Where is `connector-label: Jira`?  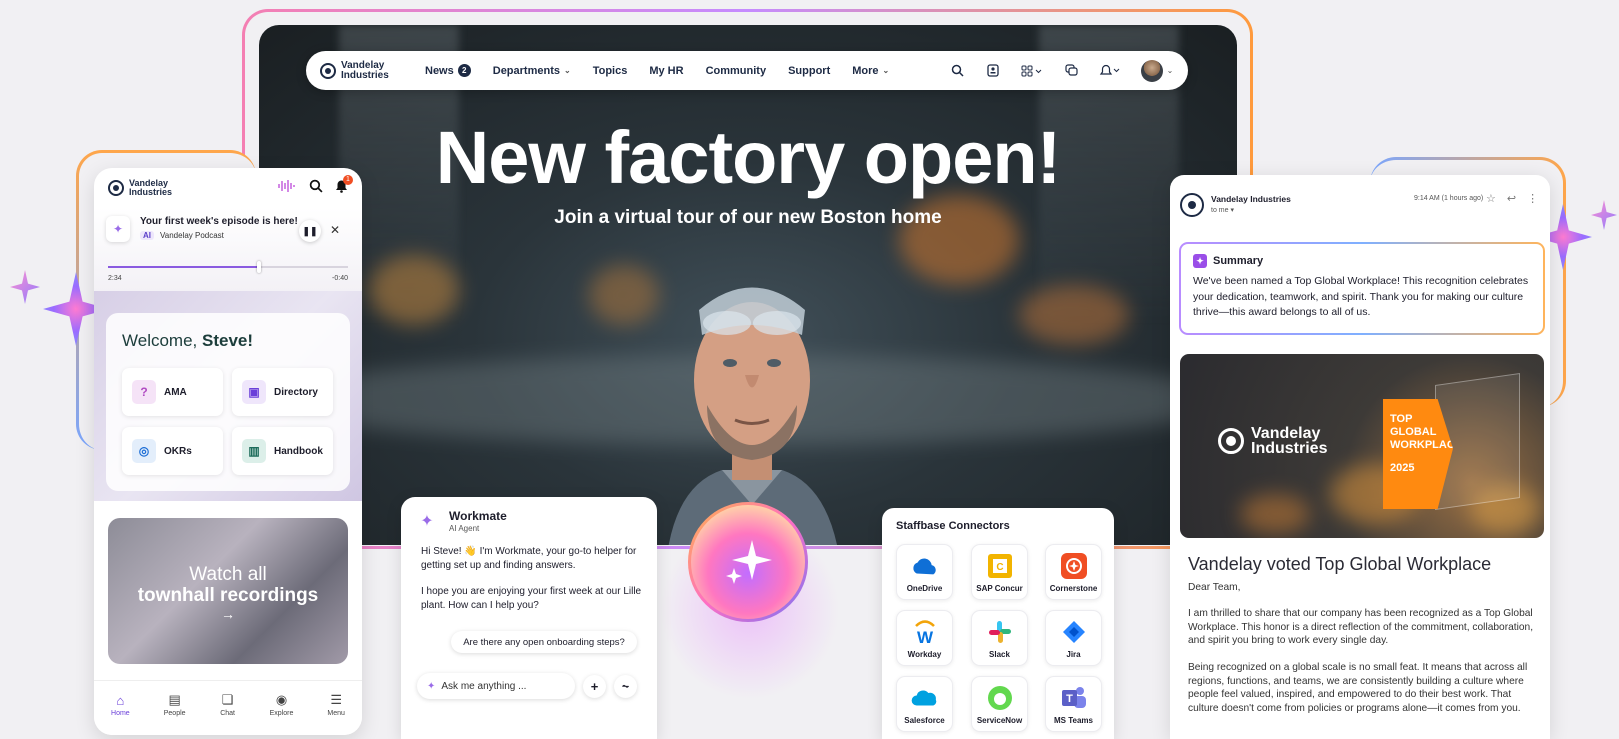 connector-label: Jira is located at coordinates (1073, 654).